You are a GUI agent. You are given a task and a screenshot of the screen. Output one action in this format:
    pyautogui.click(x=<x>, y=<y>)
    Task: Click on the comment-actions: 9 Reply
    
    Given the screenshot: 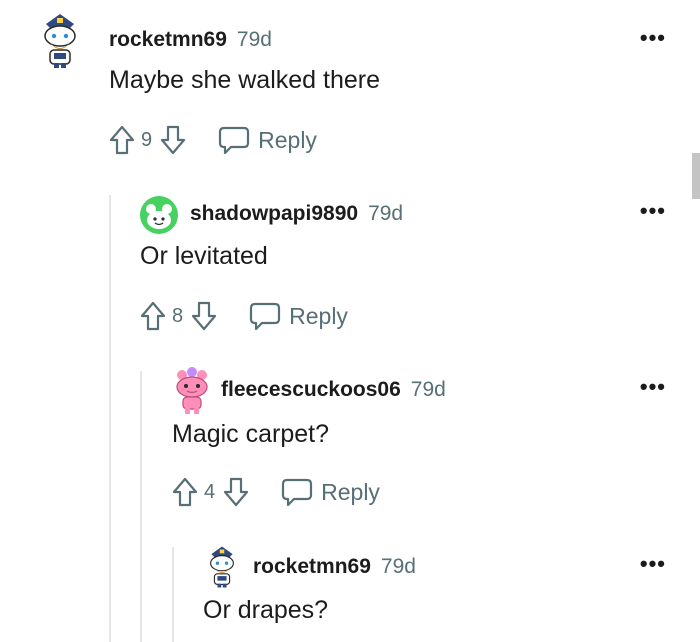 What is the action you would take?
    pyautogui.click(x=212, y=140)
    